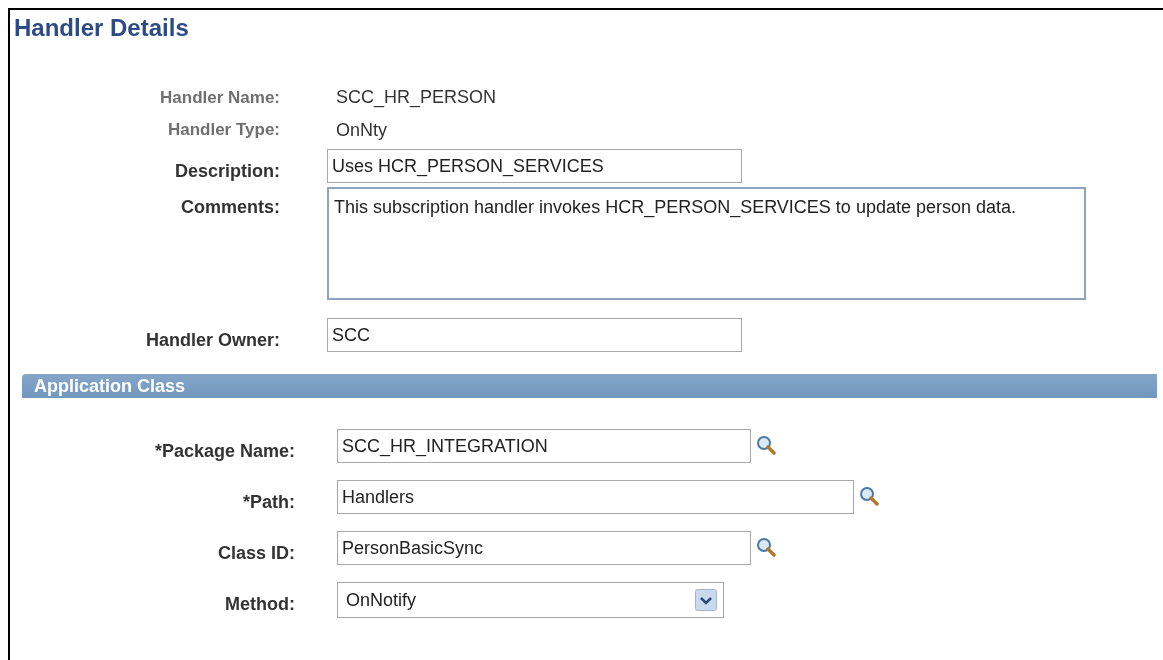 This screenshot has width=1163, height=660. Describe the element at coordinates (230, 207) in the screenshot. I see `field-label: Comments:` at that location.